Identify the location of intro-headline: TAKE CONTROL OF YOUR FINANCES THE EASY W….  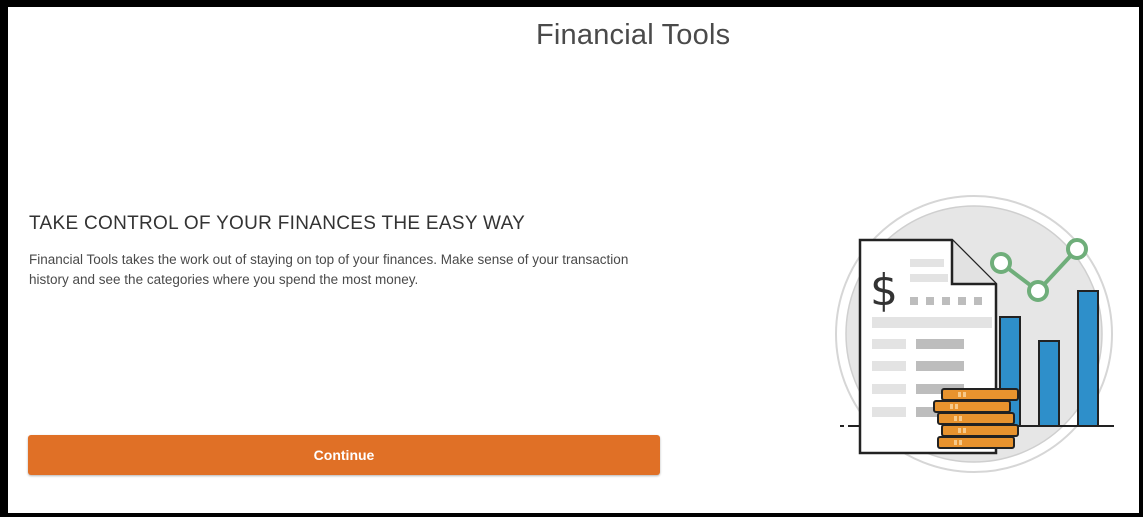
(277, 223).